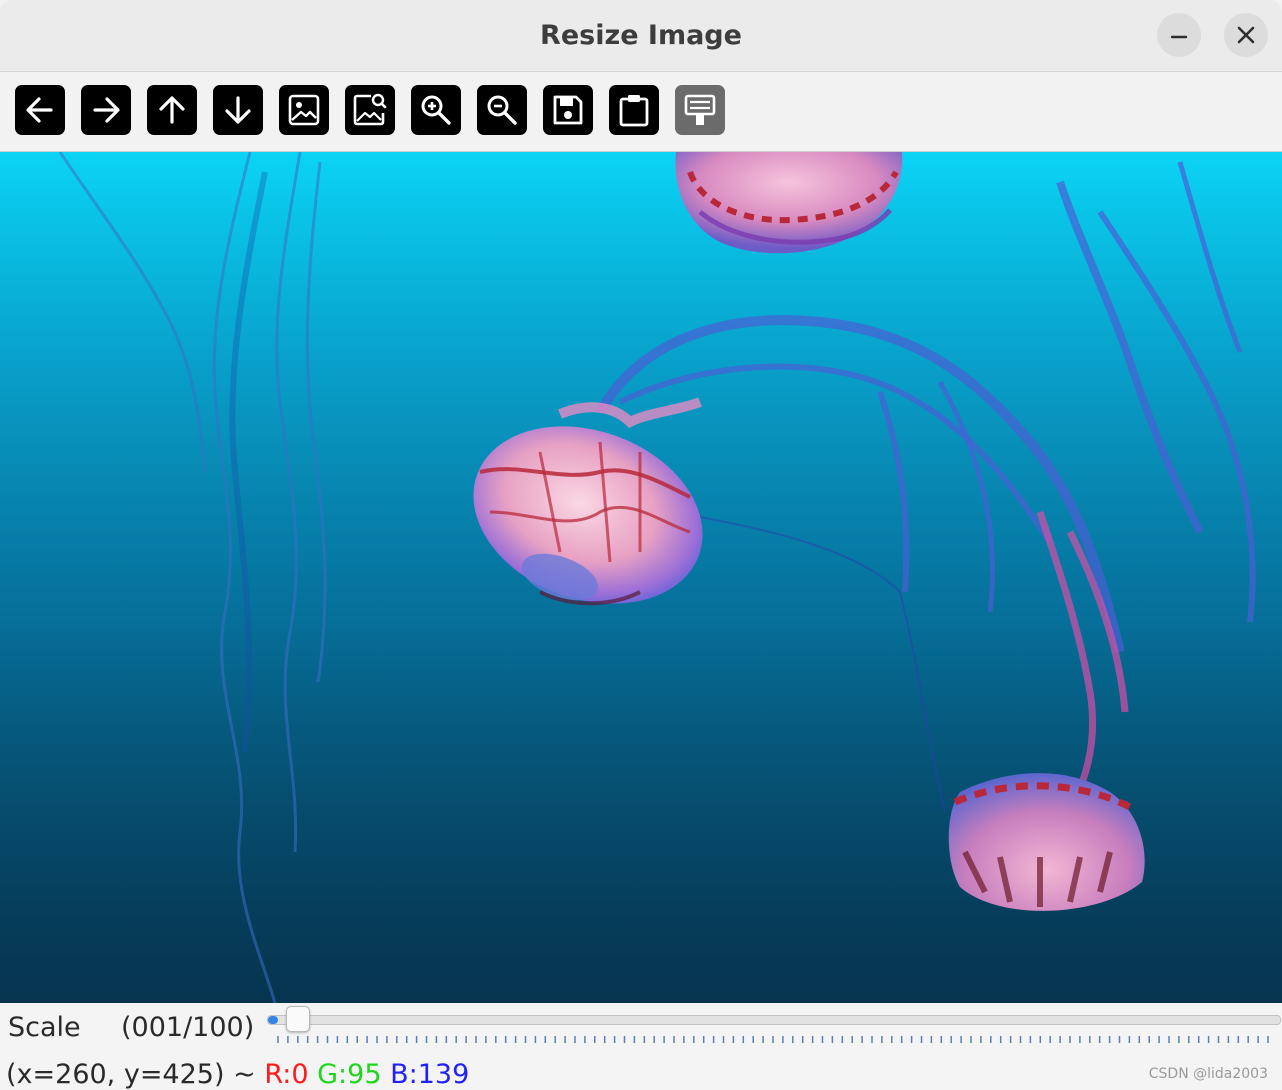 The width and height of the screenshot is (1282, 1090). I want to click on minimize-icon, so click(1179, 37).